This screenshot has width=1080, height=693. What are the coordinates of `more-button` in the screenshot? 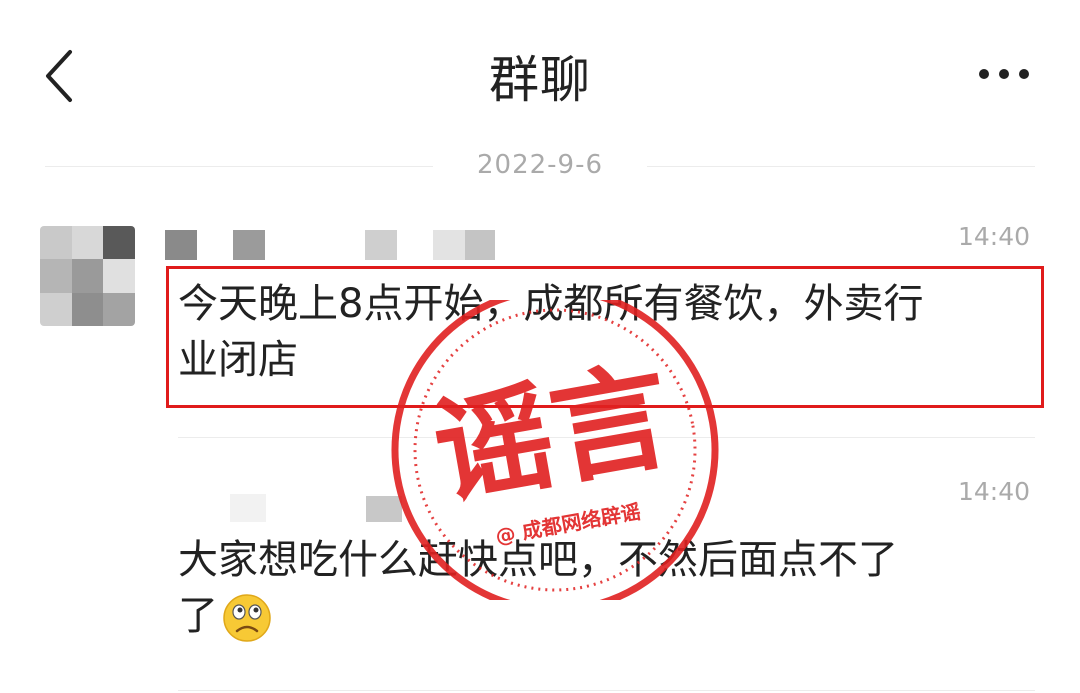 It's located at (1004, 74).